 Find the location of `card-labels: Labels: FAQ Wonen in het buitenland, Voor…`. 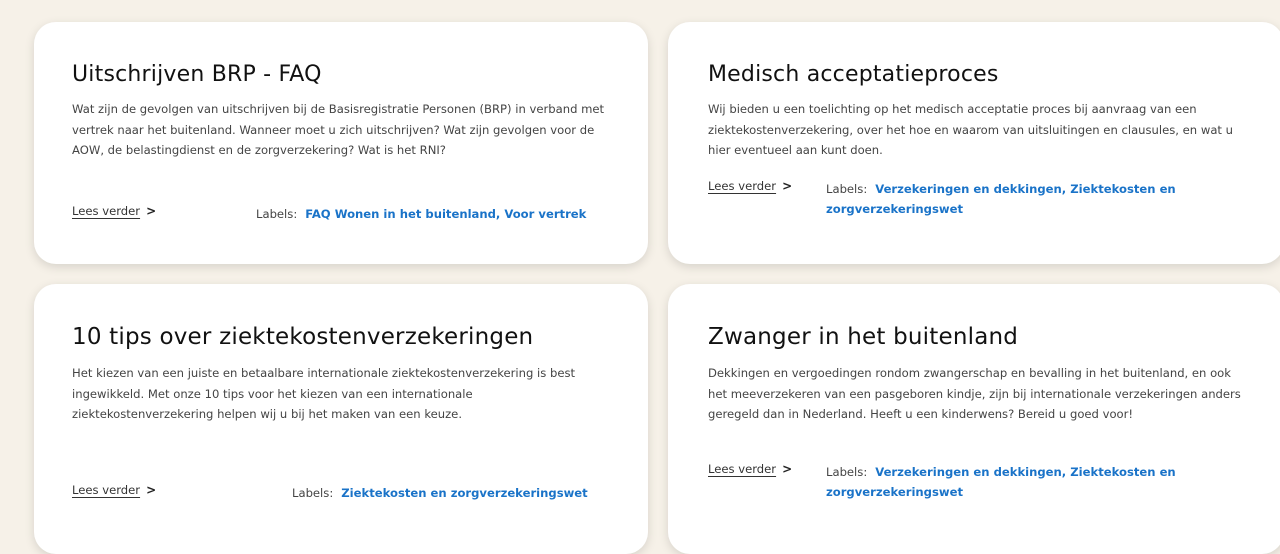

card-labels: Labels: FAQ Wonen in het buitenland, Voor… is located at coordinates (446, 214).